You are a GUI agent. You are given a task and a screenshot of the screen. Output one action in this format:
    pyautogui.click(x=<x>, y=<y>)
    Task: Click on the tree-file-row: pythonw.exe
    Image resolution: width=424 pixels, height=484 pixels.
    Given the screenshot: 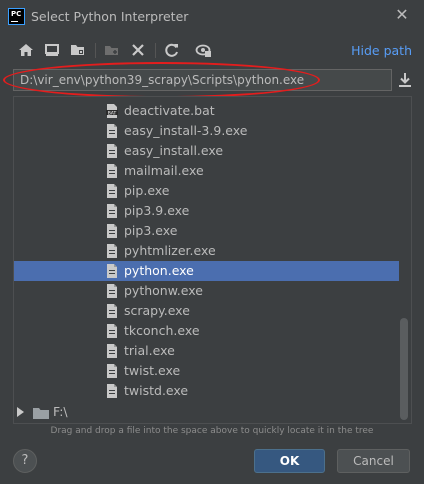 What is the action you would take?
    pyautogui.click(x=206, y=291)
    